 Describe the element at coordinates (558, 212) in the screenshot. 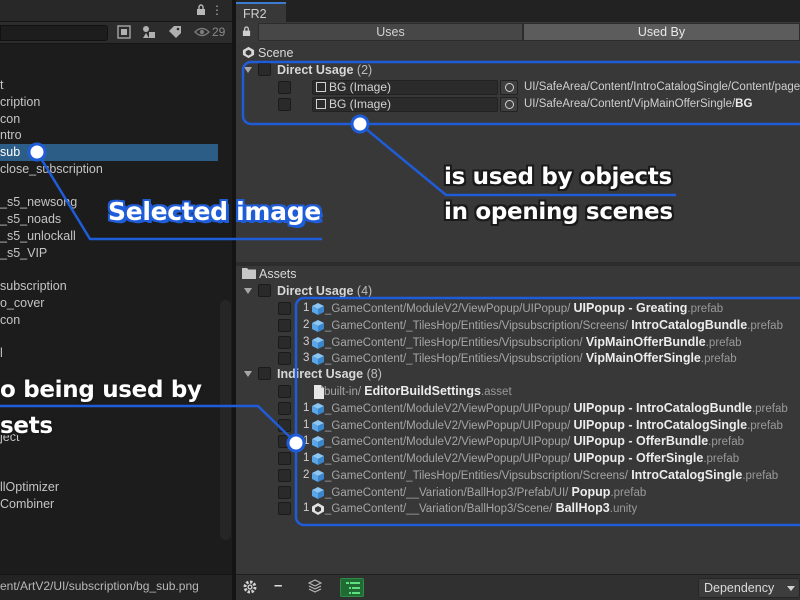

I see `scene-callout-line2: in opening scenes` at that location.